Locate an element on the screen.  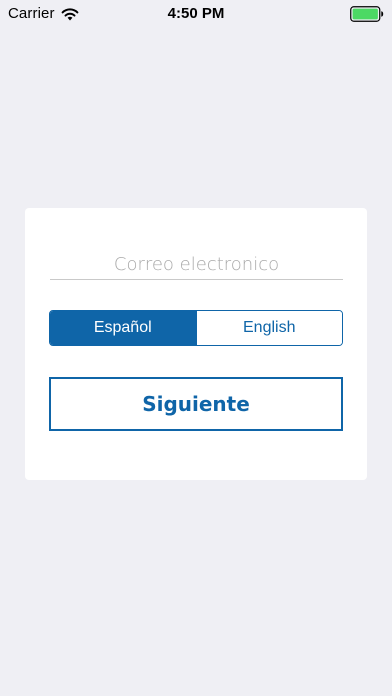
email-field is located at coordinates (196, 265).